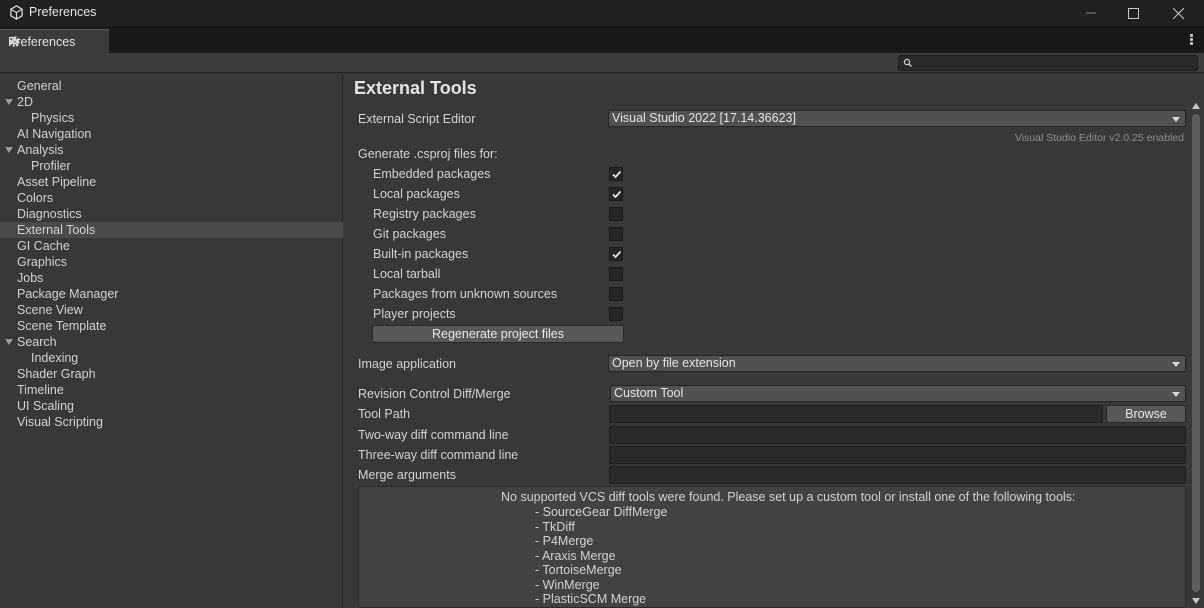 The width and height of the screenshot is (1204, 608). What do you see at coordinates (897, 475) in the screenshot?
I see `merge-arguments-field` at bounding box center [897, 475].